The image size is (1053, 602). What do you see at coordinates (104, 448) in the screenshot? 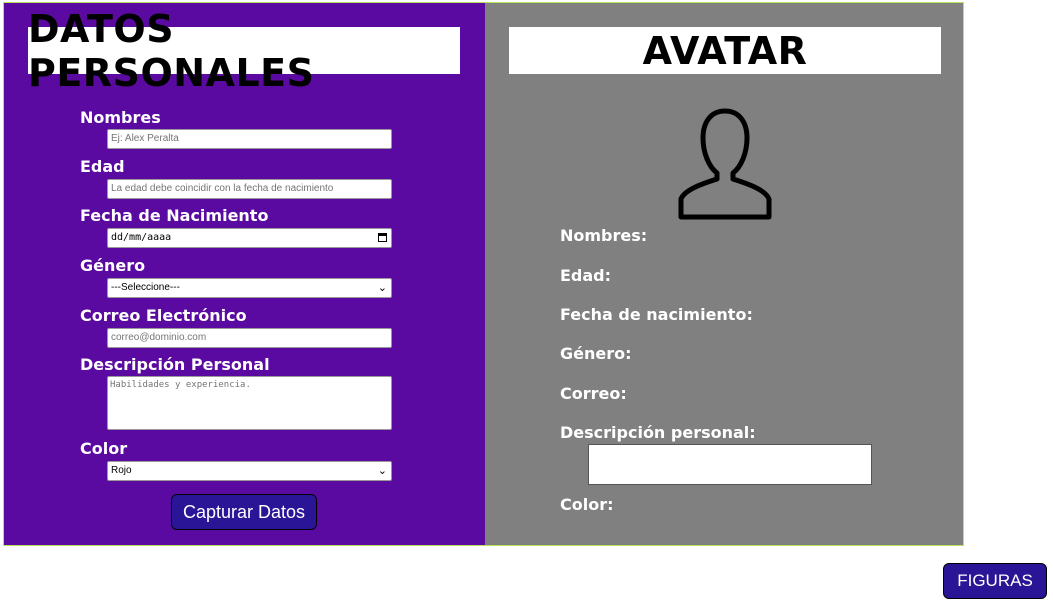
I see `color-label: Color` at bounding box center [104, 448].